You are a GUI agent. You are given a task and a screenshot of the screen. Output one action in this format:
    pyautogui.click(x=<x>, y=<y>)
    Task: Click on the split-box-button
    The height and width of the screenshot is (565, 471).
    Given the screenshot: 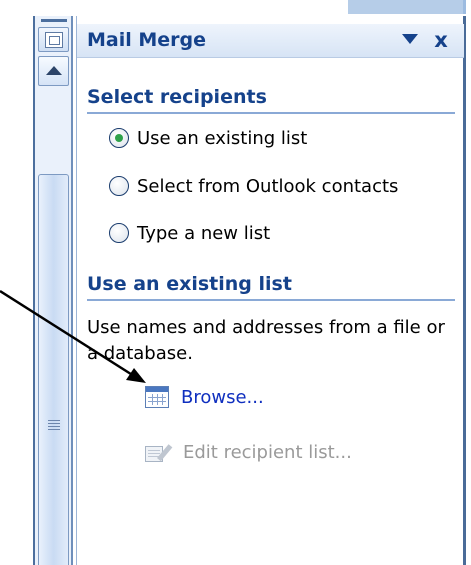 What is the action you would take?
    pyautogui.click(x=53, y=39)
    